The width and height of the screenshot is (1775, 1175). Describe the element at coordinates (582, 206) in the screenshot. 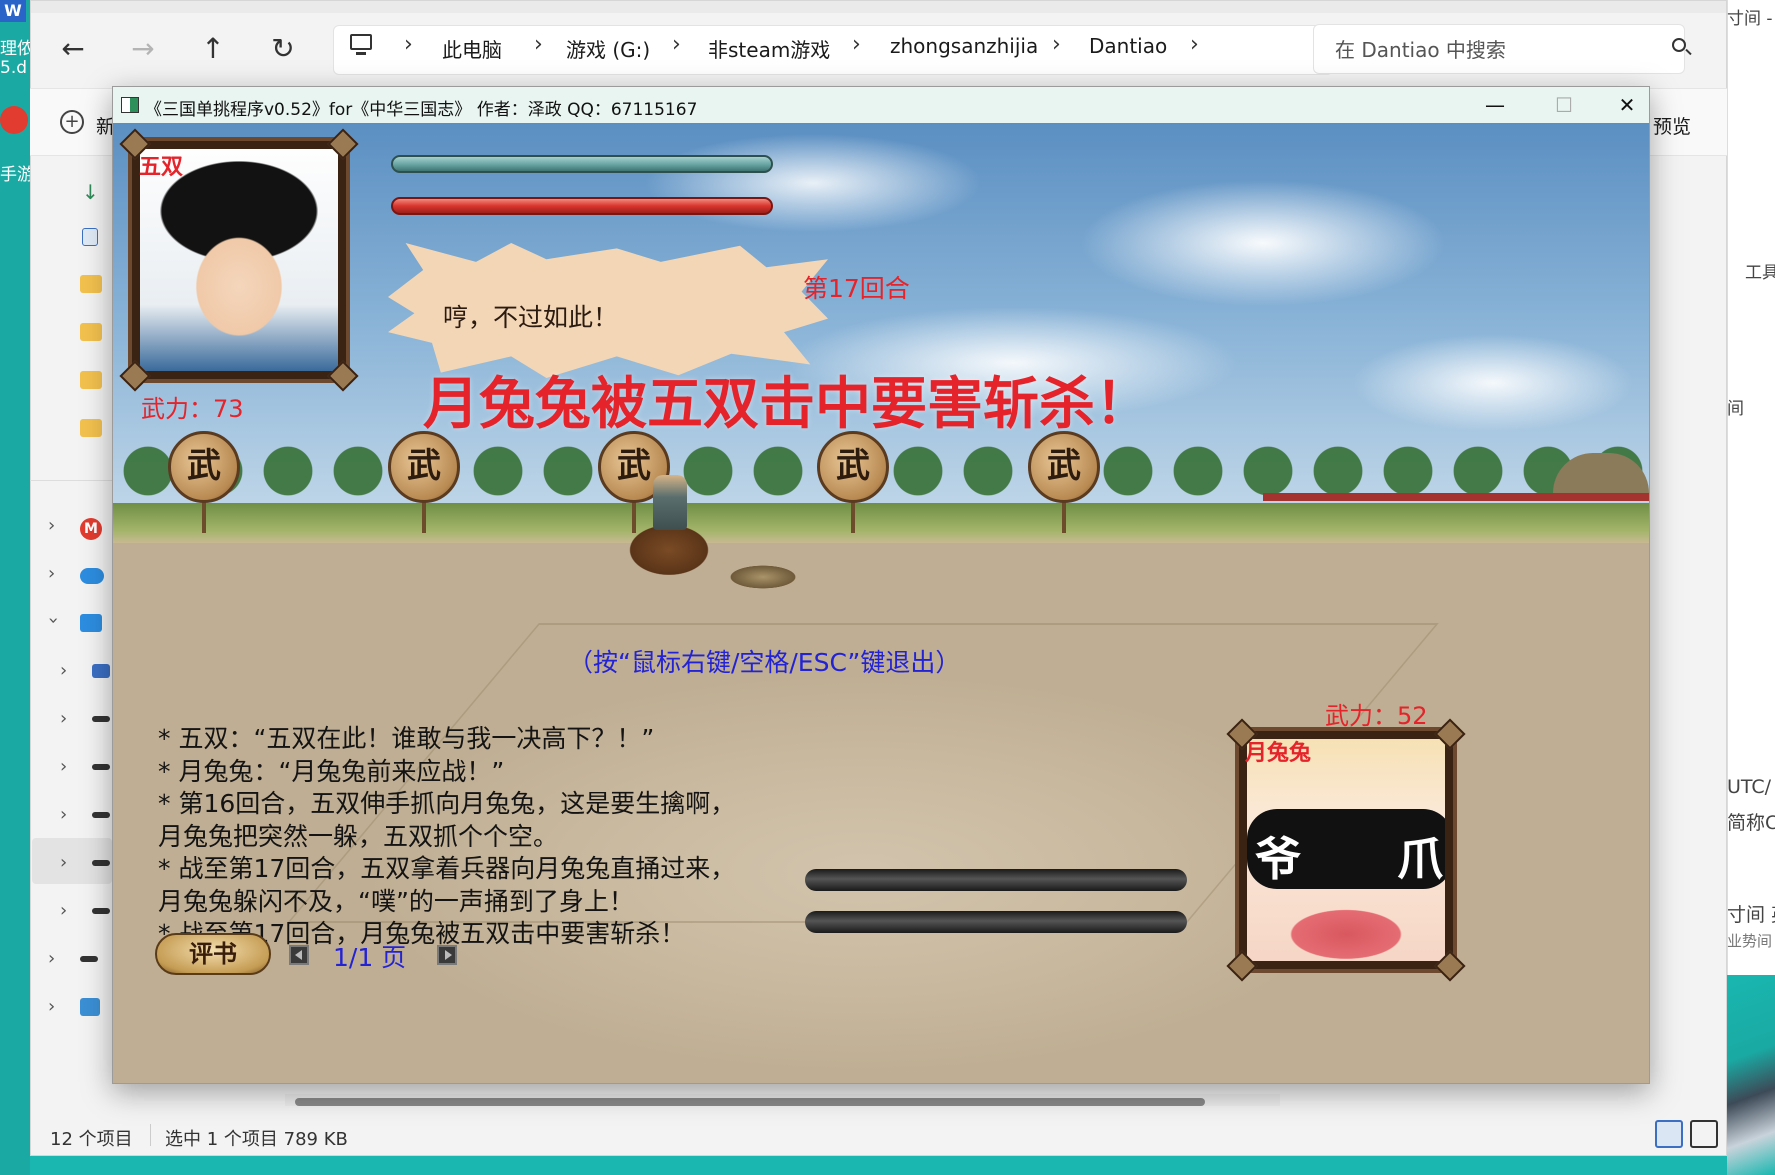

I see `player1-health-bar` at that location.